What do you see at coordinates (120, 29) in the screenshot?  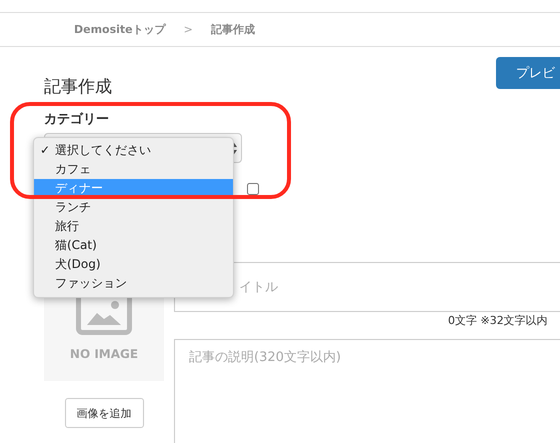 I see `breadcrumb-link: Demositeトップ` at bounding box center [120, 29].